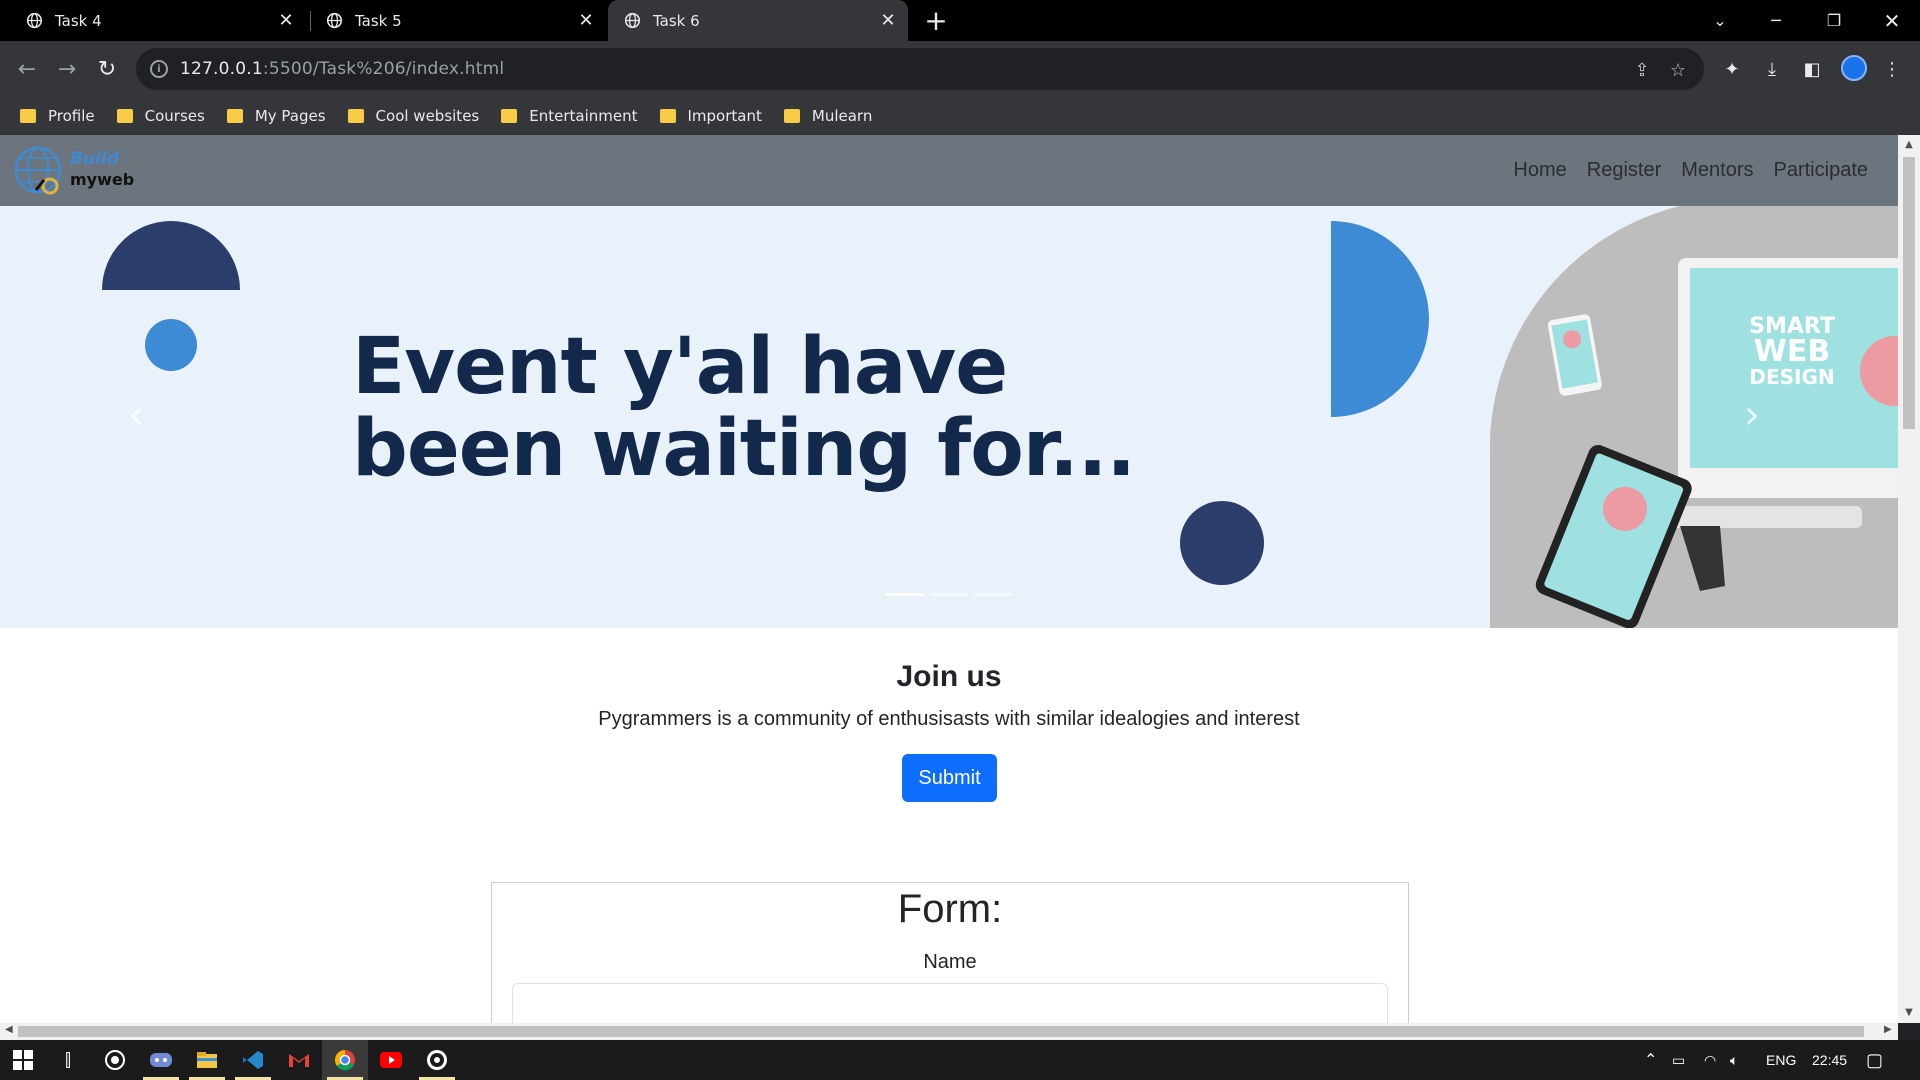  Describe the element at coordinates (57, 116) in the screenshot. I see `bookmark-profile: Profile` at that location.